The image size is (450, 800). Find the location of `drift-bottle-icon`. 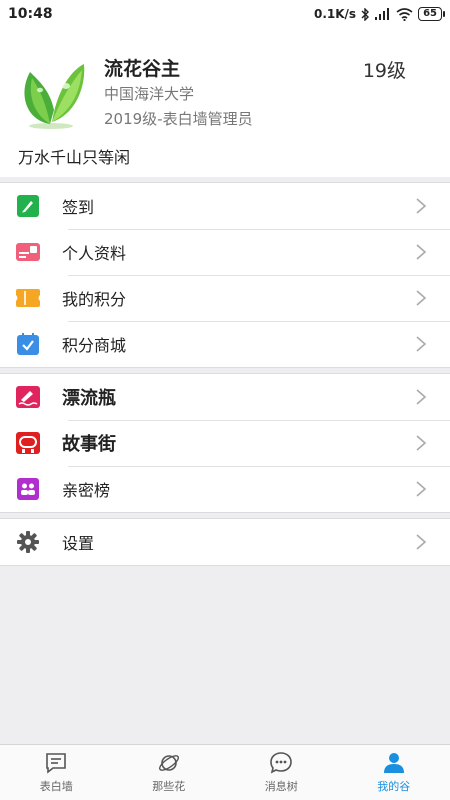

drift-bottle-icon is located at coordinates (28, 397).